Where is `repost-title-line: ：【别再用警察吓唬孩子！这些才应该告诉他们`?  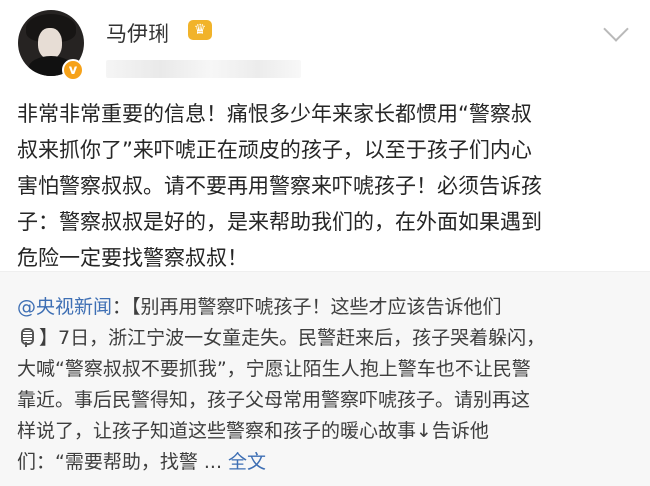
repost-title-line: ：【别再用警察吓唬孩子！这些才应该告诉他们 is located at coordinates (307, 307).